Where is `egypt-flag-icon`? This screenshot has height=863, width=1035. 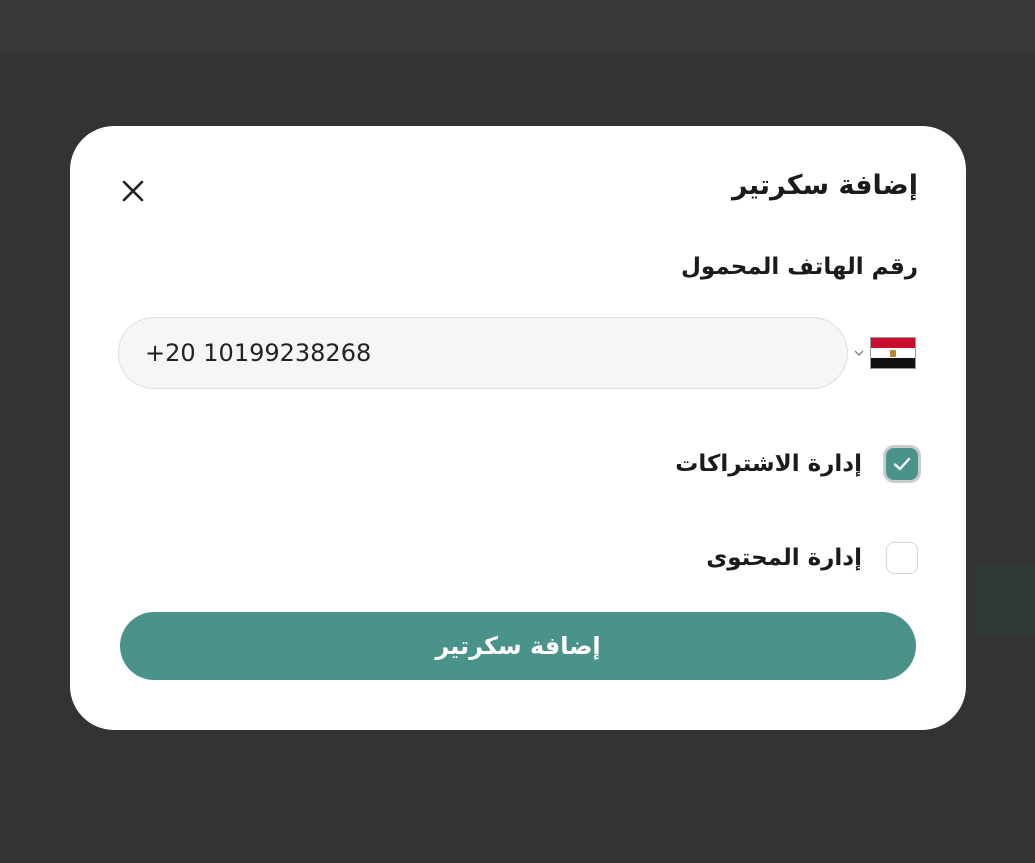
egypt-flag-icon is located at coordinates (893, 353).